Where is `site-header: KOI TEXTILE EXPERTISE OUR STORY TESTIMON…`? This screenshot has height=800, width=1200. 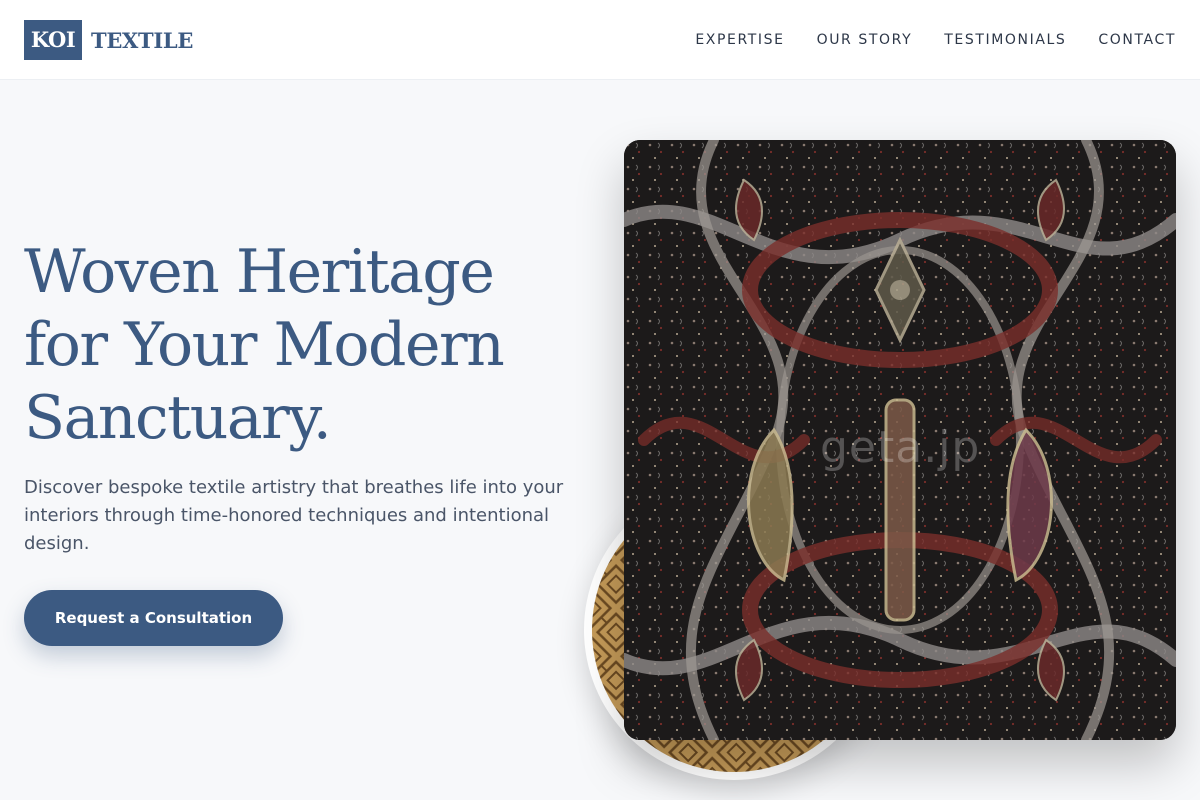 site-header: KOI TEXTILE EXPERTISE OUR STORY TESTIMON… is located at coordinates (600, 40).